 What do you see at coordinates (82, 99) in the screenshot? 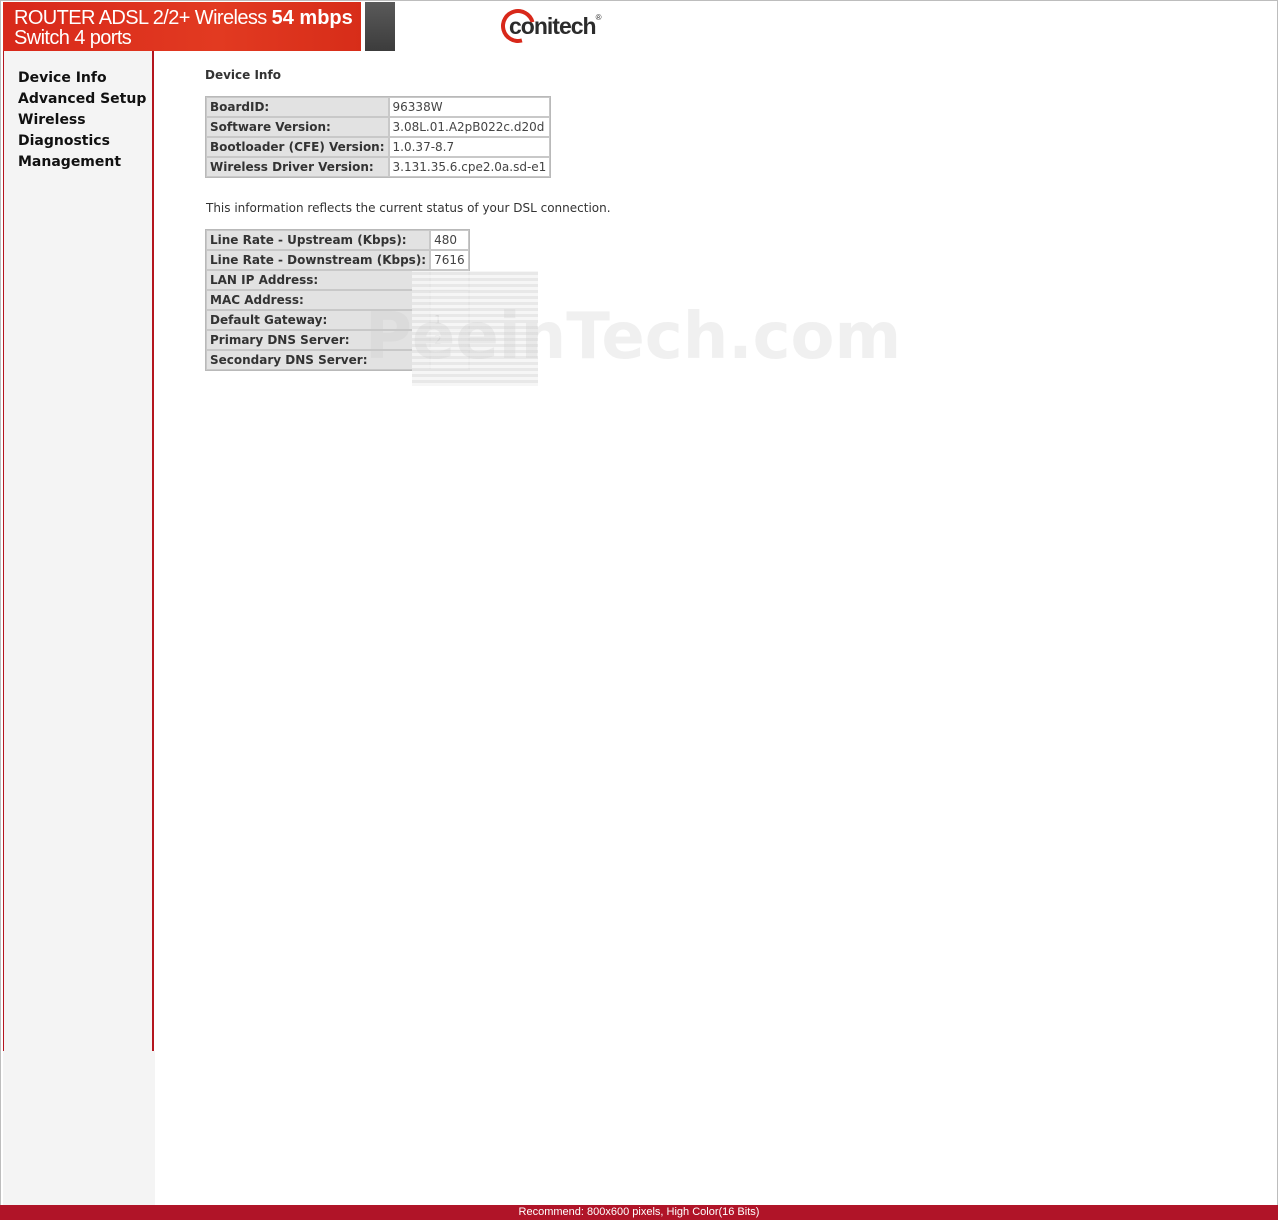
I see `sidebar-item-advanced-setup: Advanced Setup` at bounding box center [82, 99].